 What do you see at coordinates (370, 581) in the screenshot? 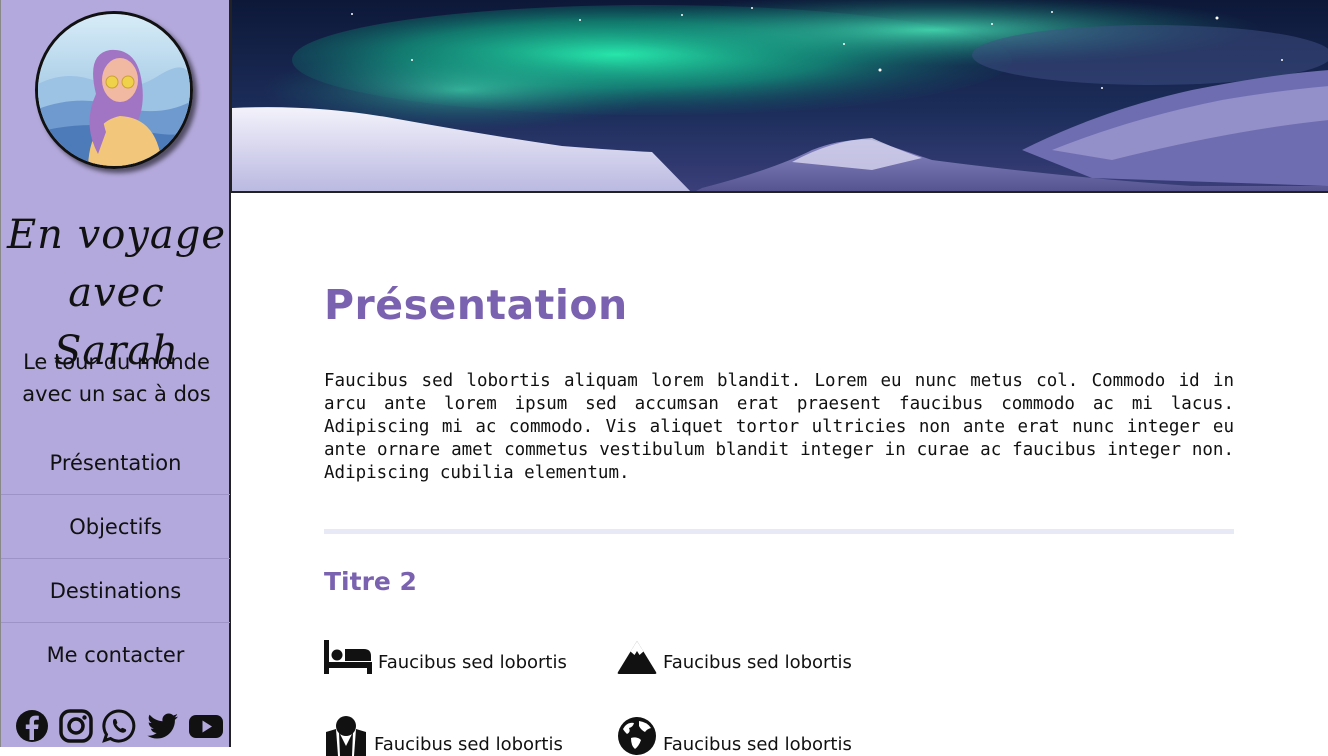
I see `section-subtitle: Titre 2` at bounding box center [370, 581].